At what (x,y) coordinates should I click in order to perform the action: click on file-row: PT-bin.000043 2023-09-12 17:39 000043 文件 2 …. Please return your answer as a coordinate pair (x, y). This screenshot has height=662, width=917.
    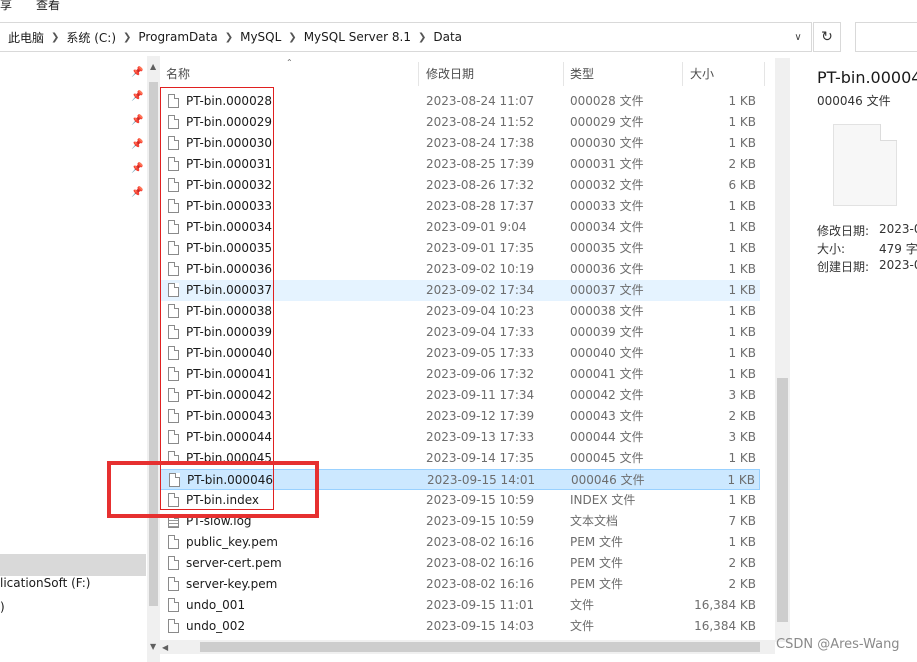
    Looking at the image, I should click on (460, 416).